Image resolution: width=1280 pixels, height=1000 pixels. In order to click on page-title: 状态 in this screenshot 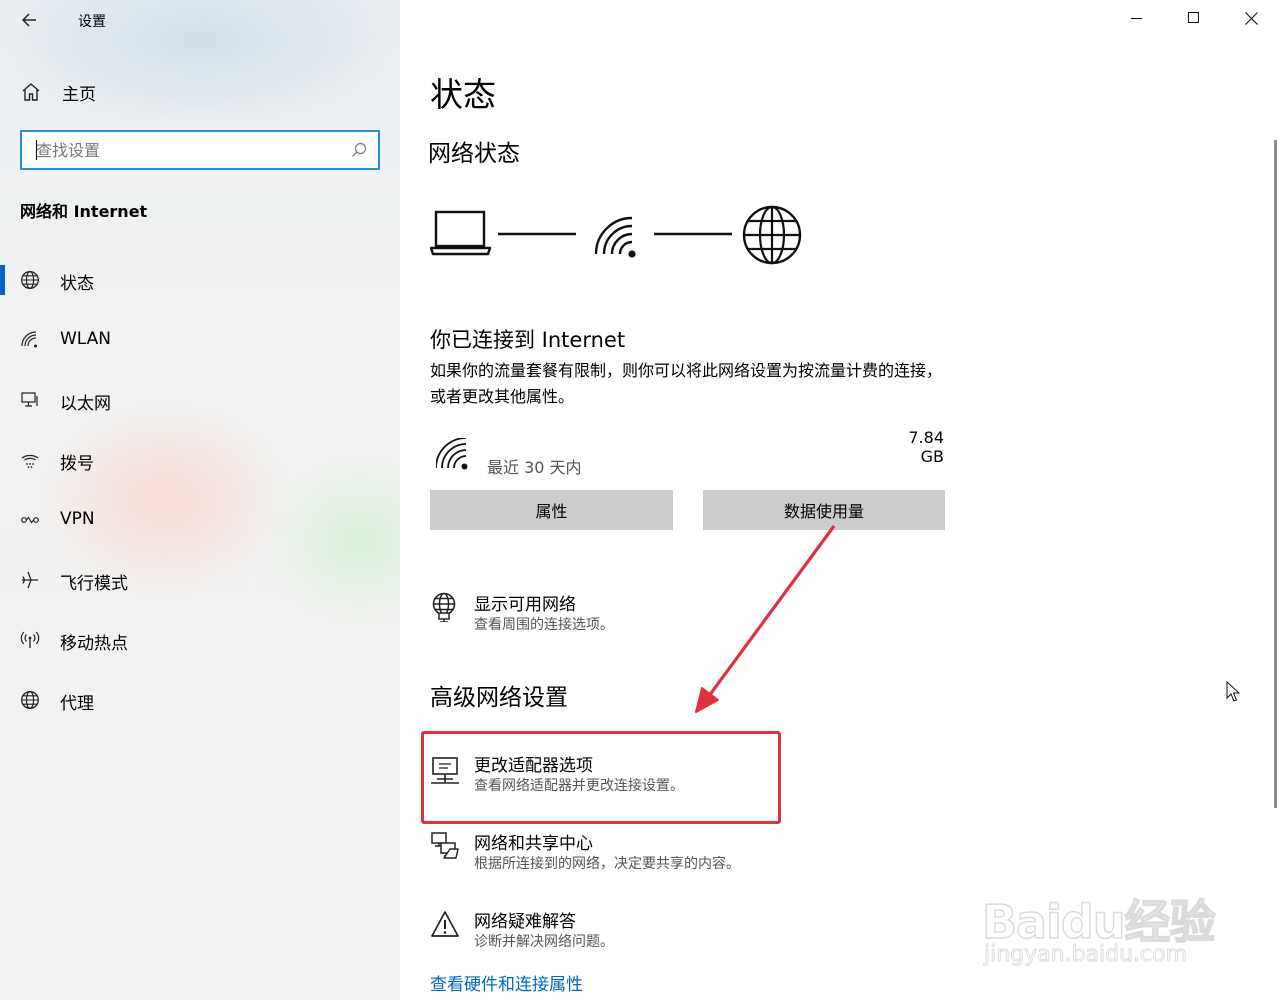, I will do `click(463, 94)`.